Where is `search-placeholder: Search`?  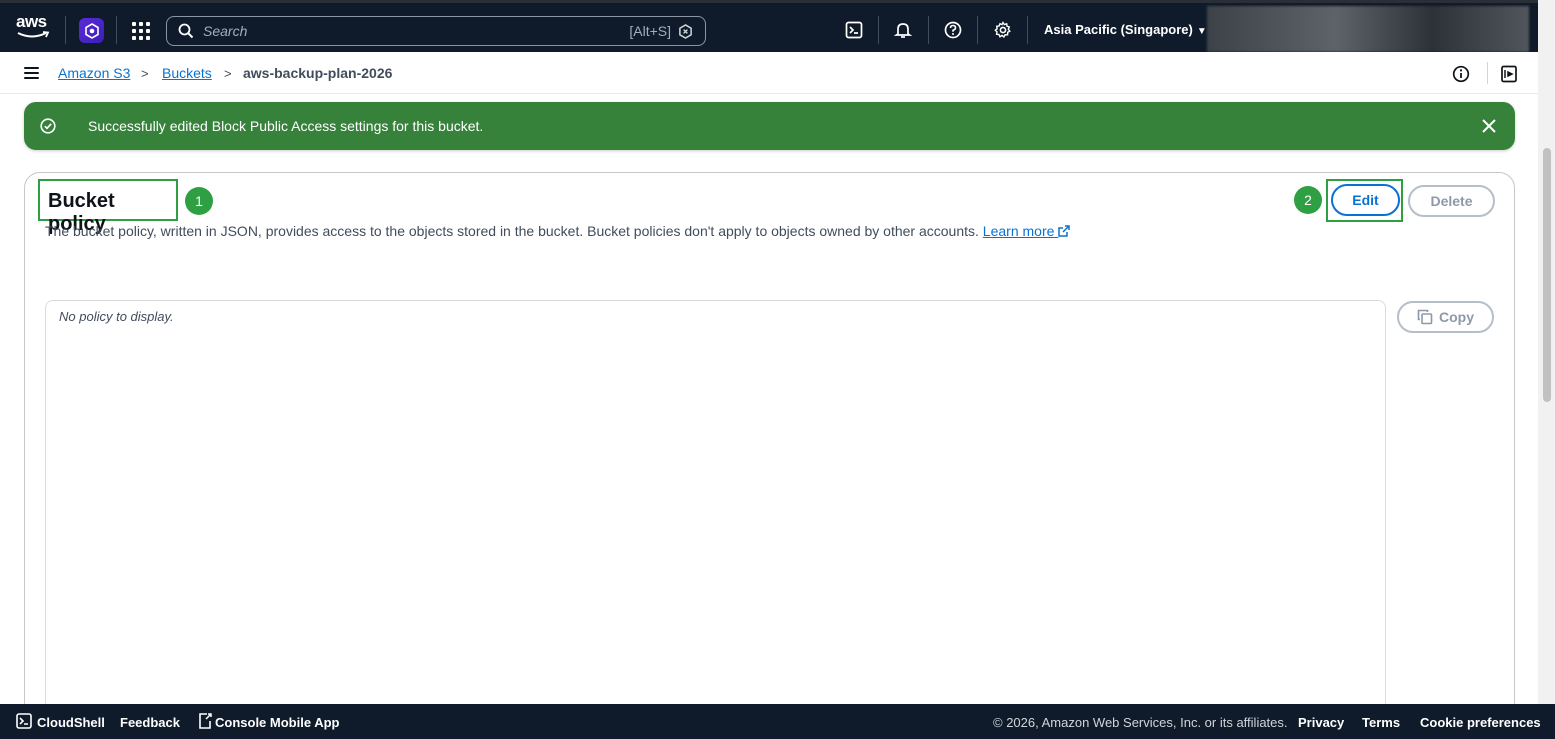
search-placeholder: Search is located at coordinates (225, 31).